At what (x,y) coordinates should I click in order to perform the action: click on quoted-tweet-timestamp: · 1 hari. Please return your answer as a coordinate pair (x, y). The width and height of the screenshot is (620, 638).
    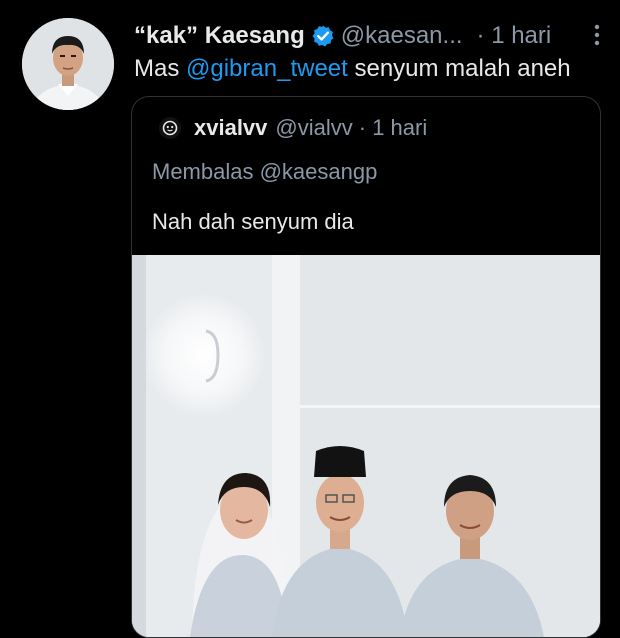
    Looking at the image, I should click on (393, 128).